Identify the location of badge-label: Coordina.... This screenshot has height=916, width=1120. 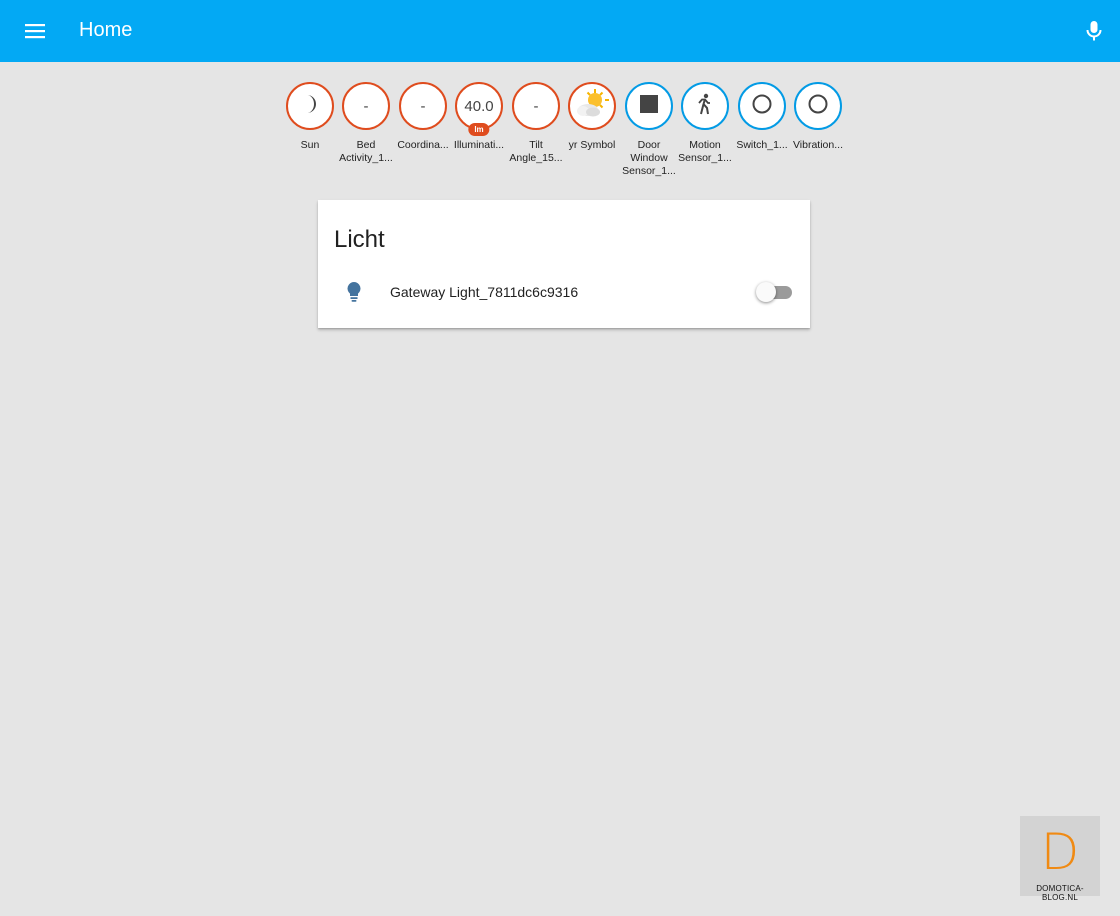
(423, 145).